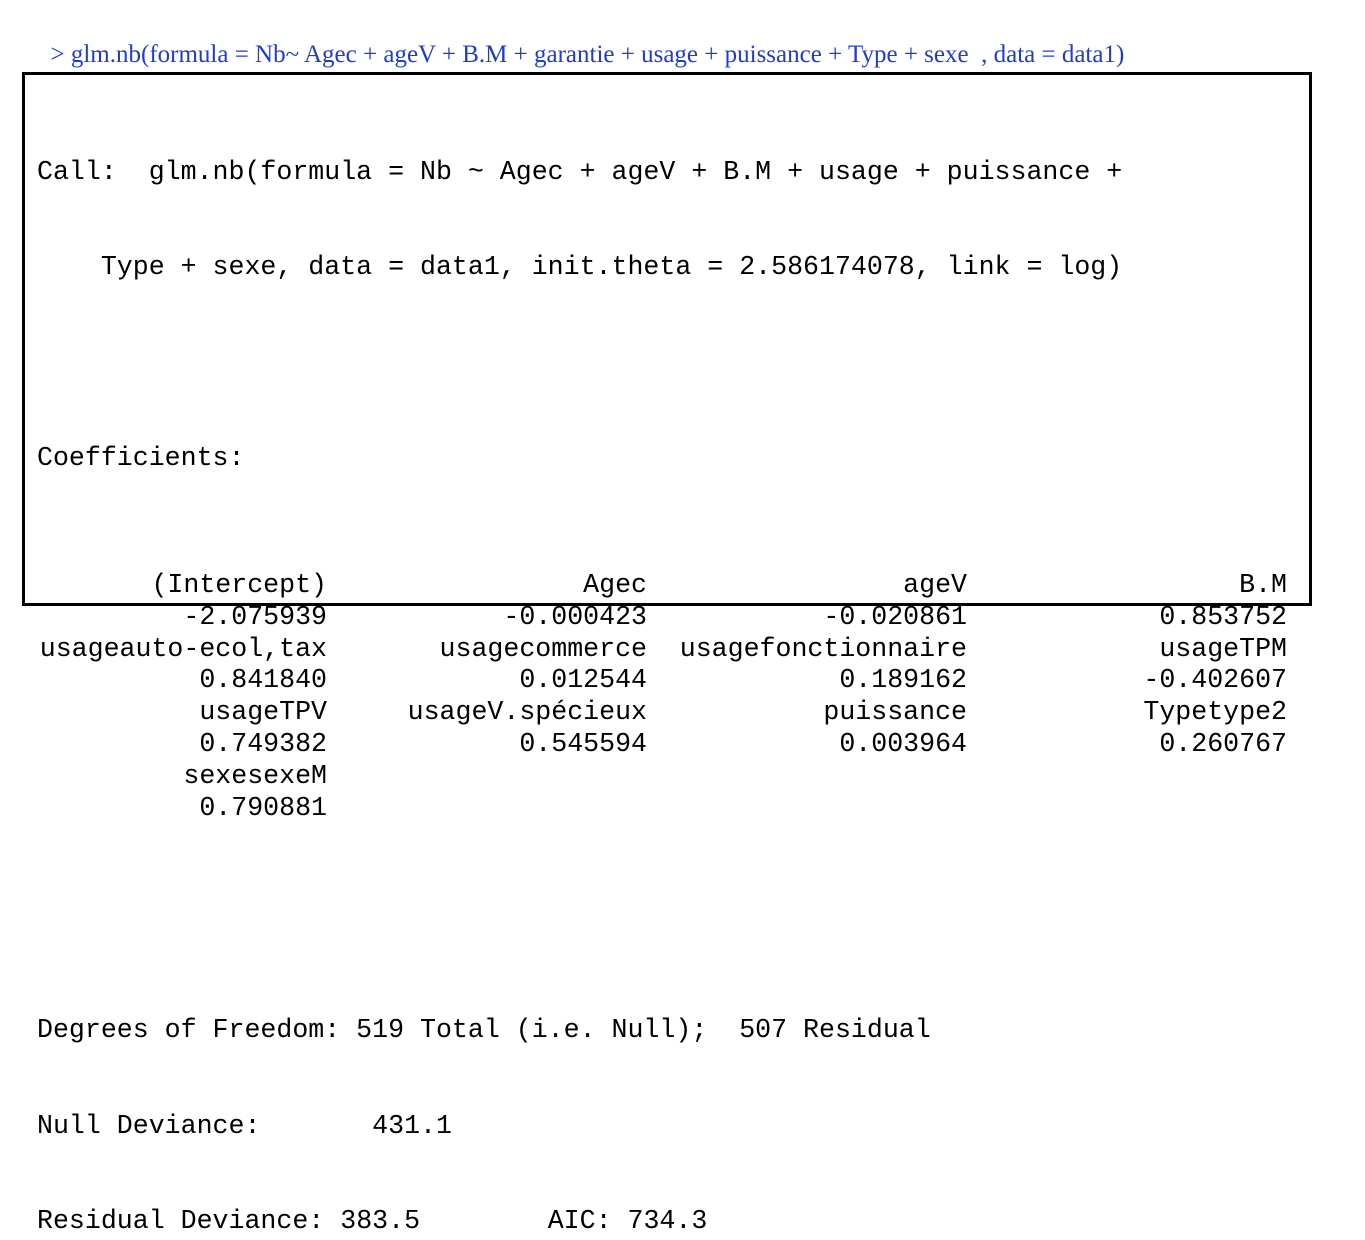 The image size is (1365, 1240). Describe the element at coordinates (380, 1220) in the screenshot. I see `residual-deviance-value: 383.5` at that location.